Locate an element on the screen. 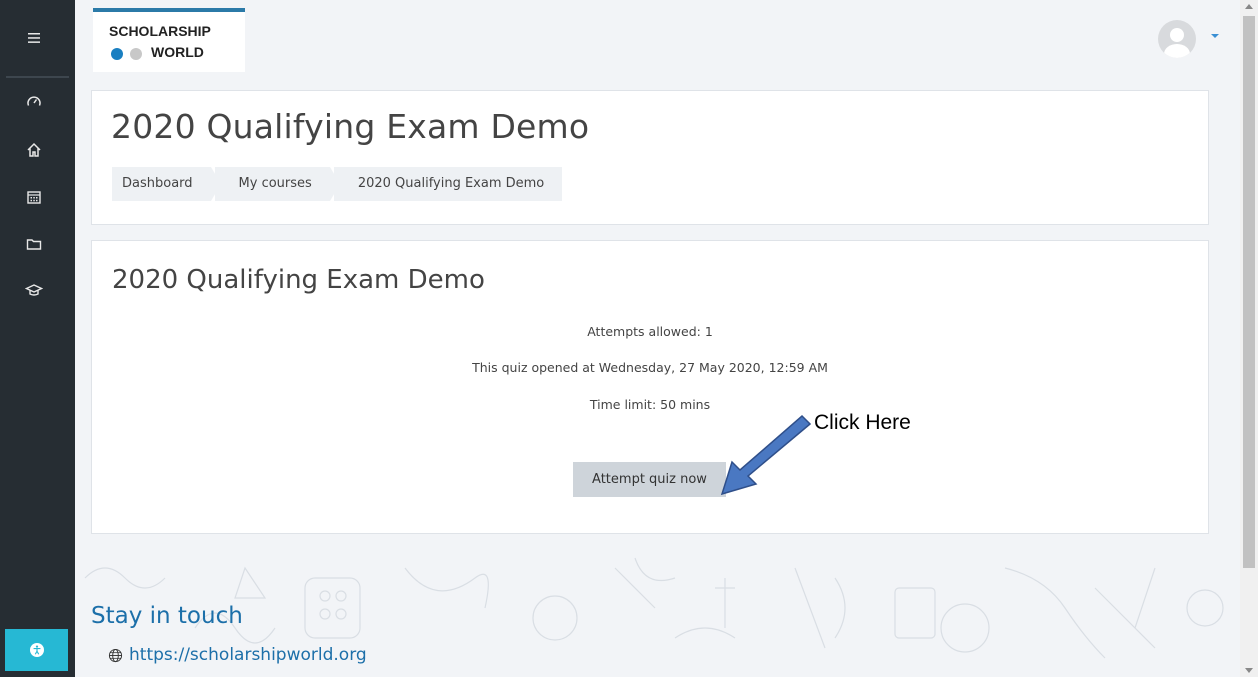 The image size is (1258, 677). avatar-head is located at coordinates (1177, 35).